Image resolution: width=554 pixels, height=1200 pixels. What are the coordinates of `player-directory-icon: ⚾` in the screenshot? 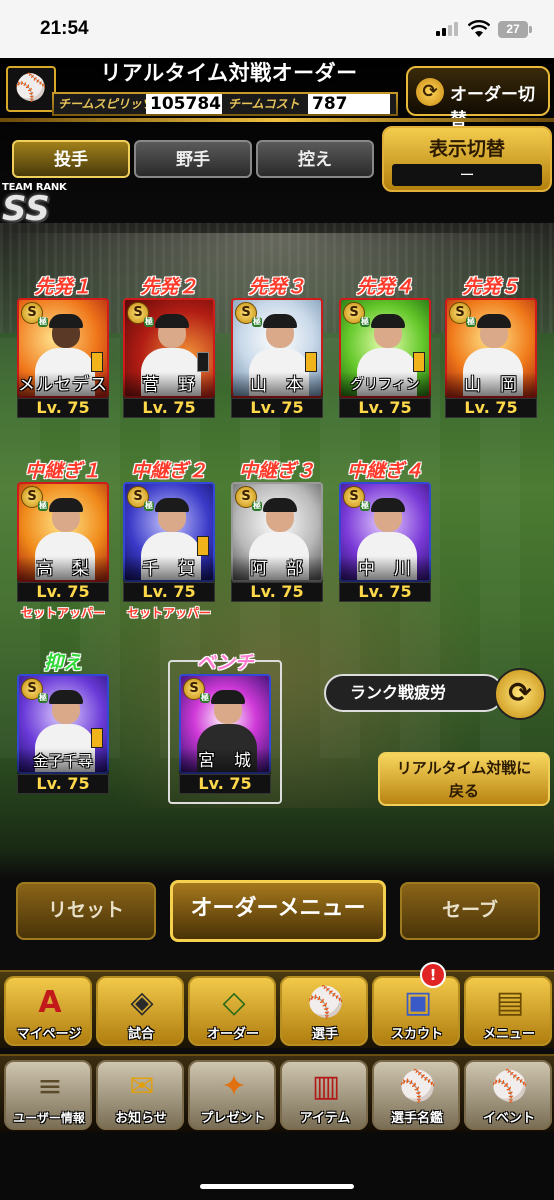 It's located at (418, 1086).